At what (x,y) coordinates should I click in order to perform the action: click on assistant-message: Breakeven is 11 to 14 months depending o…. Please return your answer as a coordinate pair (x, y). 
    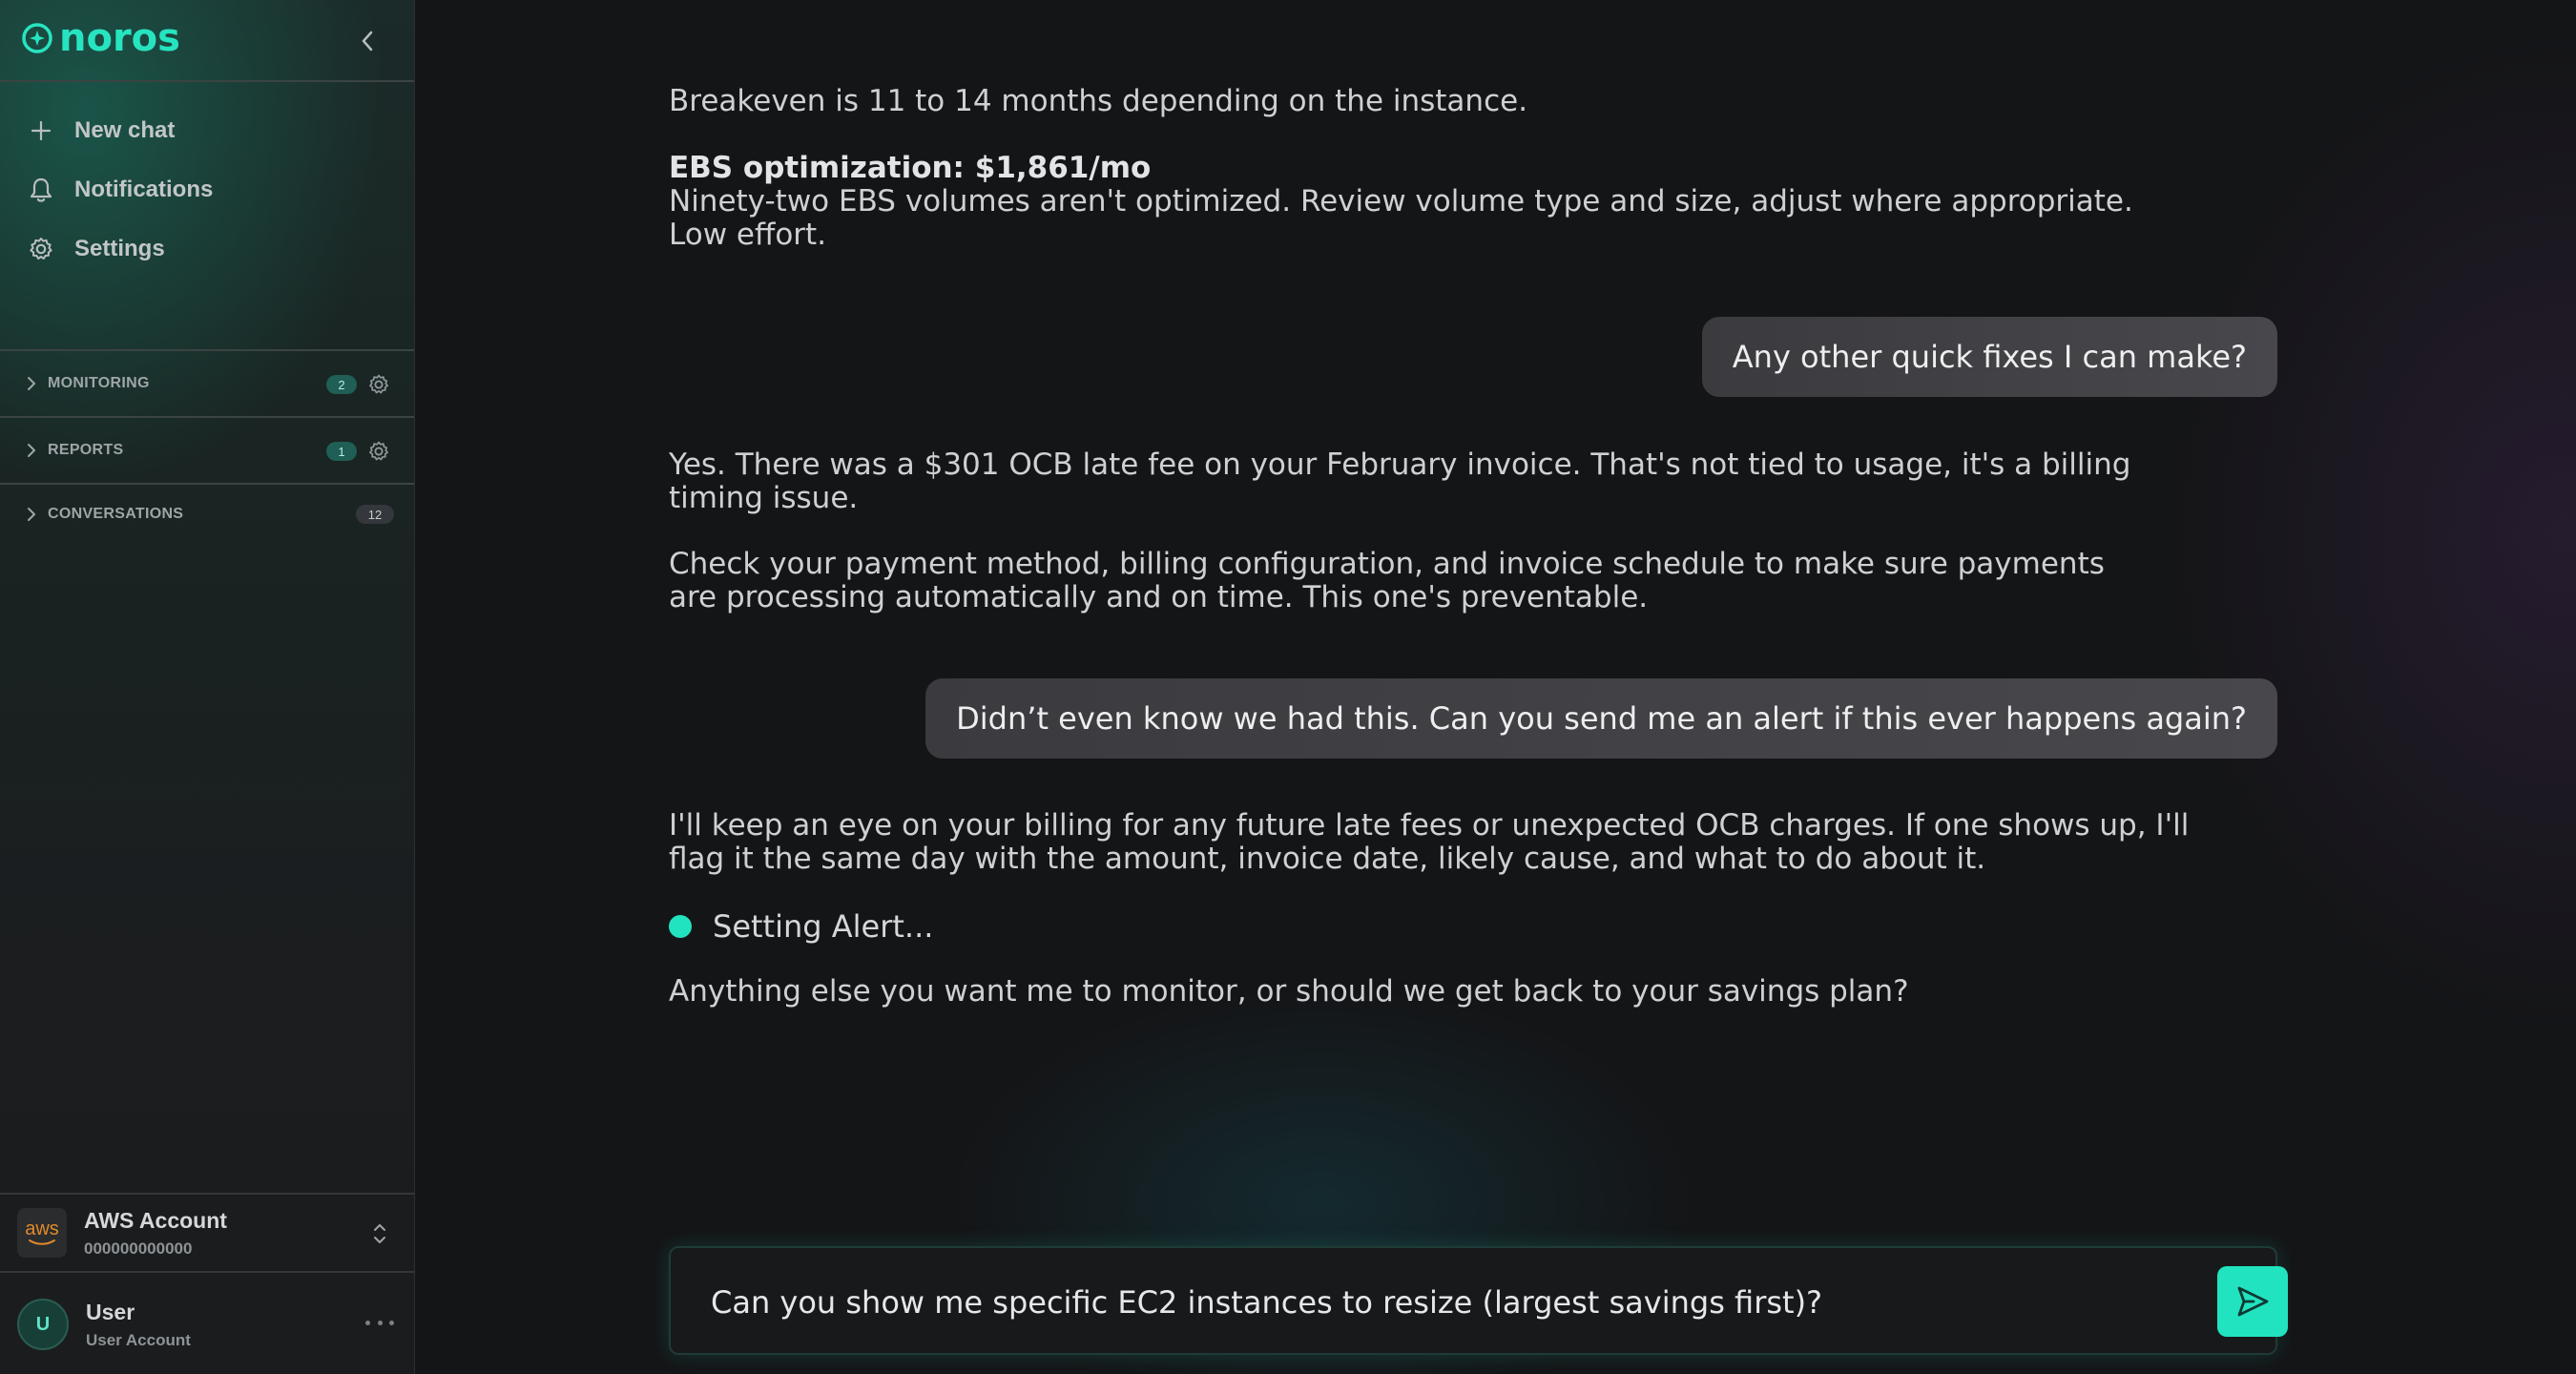
    Looking at the image, I should click on (1098, 101).